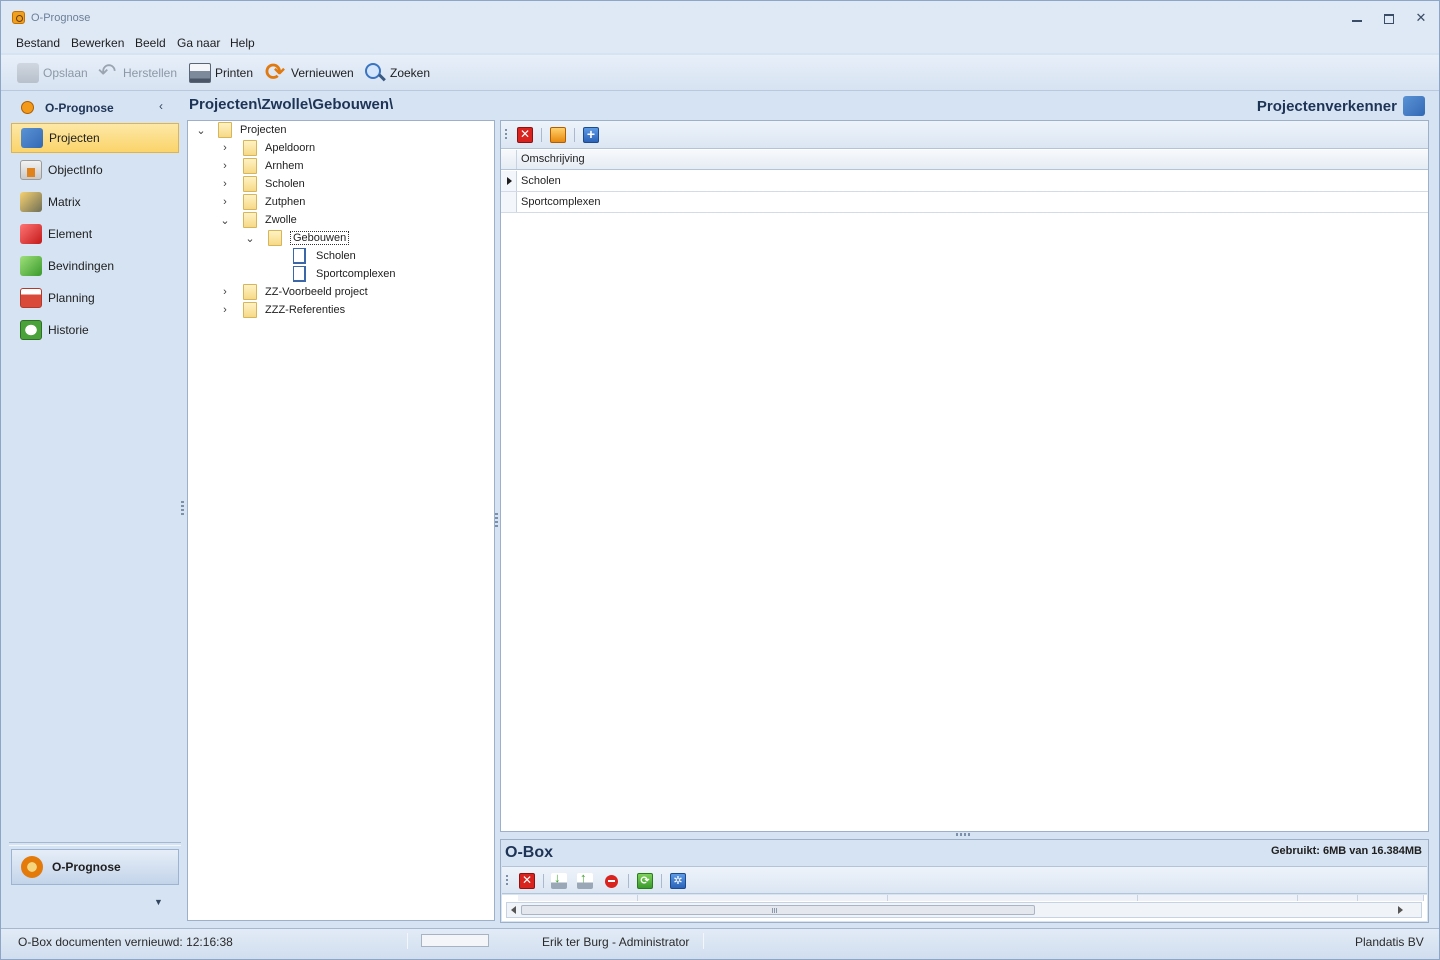  I want to click on obox-grid, so click(964, 908).